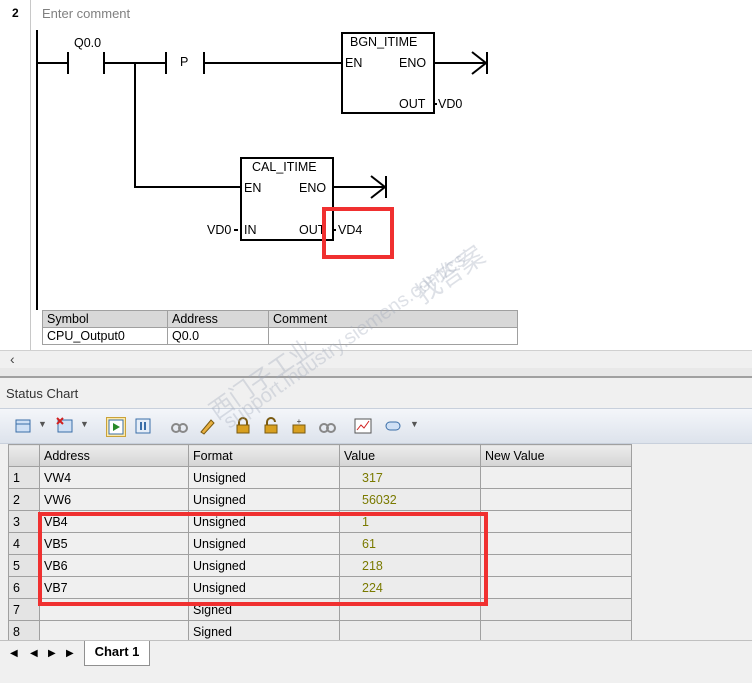 The image size is (752, 683). What do you see at coordinates (15, 175) in the screenshot?
I see `rung-number-gutter: 2` at bounding box center [15, 175].